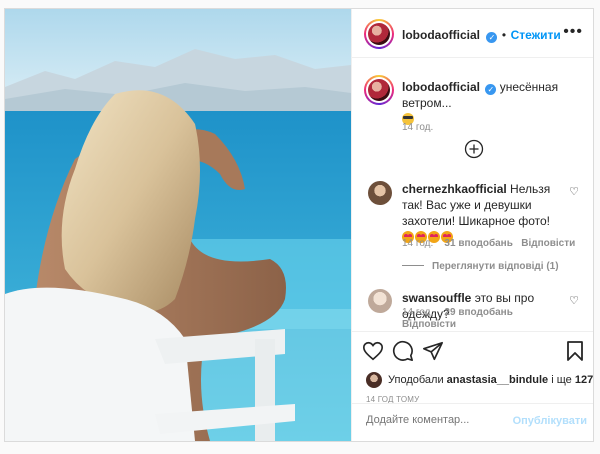  What do you see at coordinates (433, 353) in the screenshot?
I see `share-paper-plane-icon` at bounding box center [433, 353].